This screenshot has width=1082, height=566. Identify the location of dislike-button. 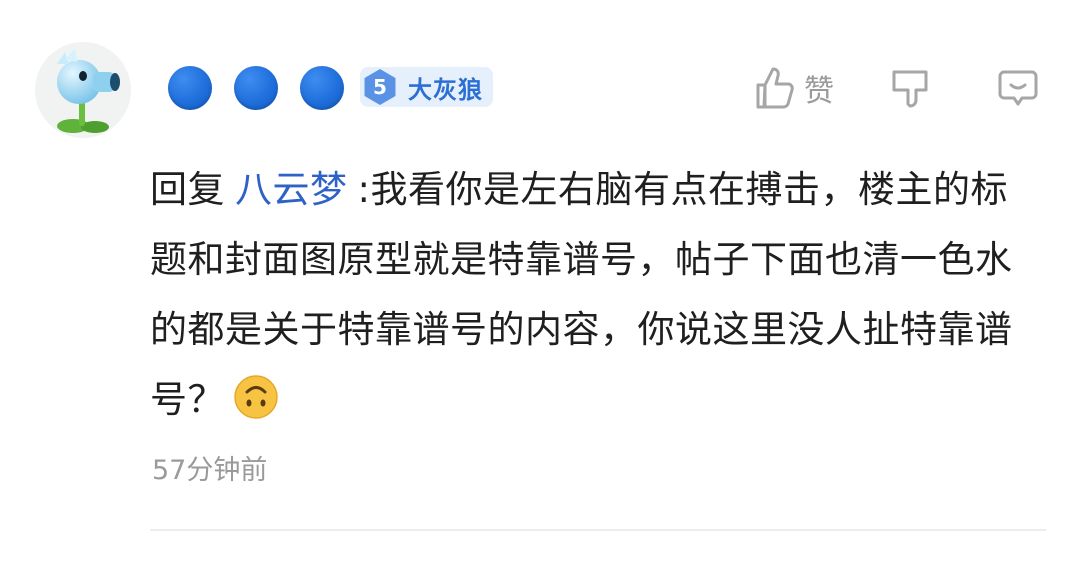
(910, 88).